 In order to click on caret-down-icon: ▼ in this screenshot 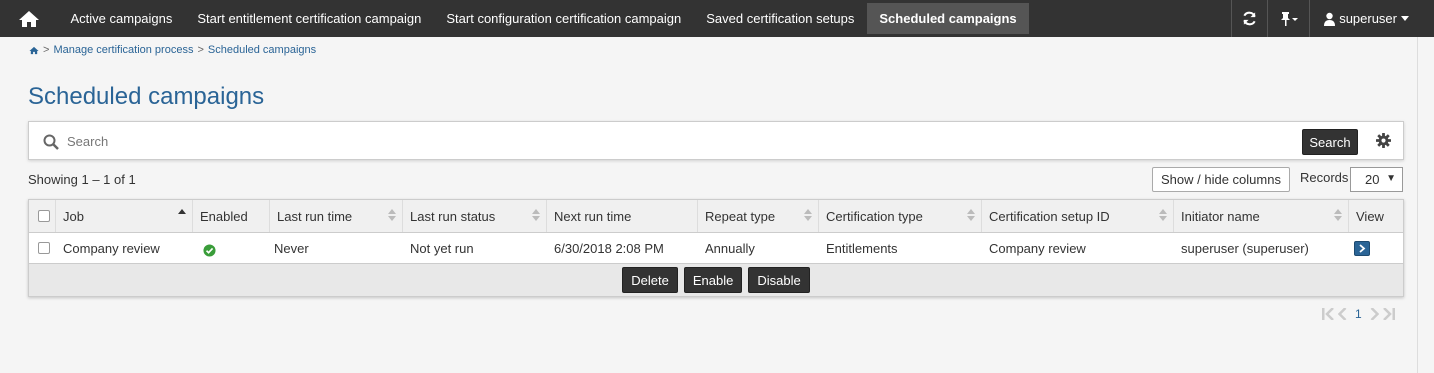, I will do `click(1391, 178)`.